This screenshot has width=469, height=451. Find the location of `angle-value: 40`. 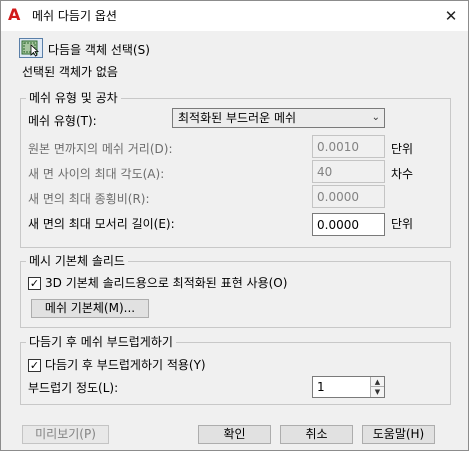

angle-value: 40 is located at coordinates (325, 172).